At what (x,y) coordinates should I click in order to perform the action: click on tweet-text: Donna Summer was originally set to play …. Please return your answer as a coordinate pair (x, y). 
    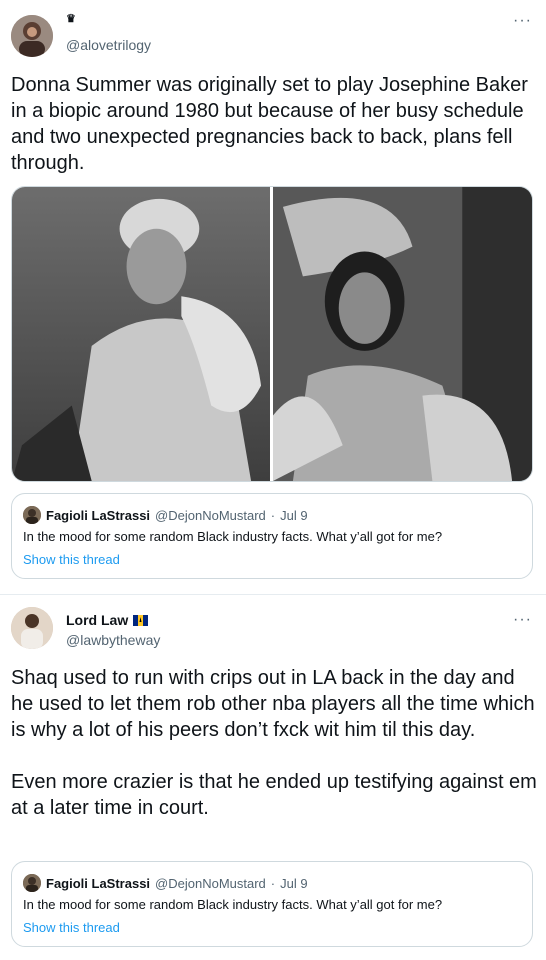
    Looking at the image, I should click on (269, 124).